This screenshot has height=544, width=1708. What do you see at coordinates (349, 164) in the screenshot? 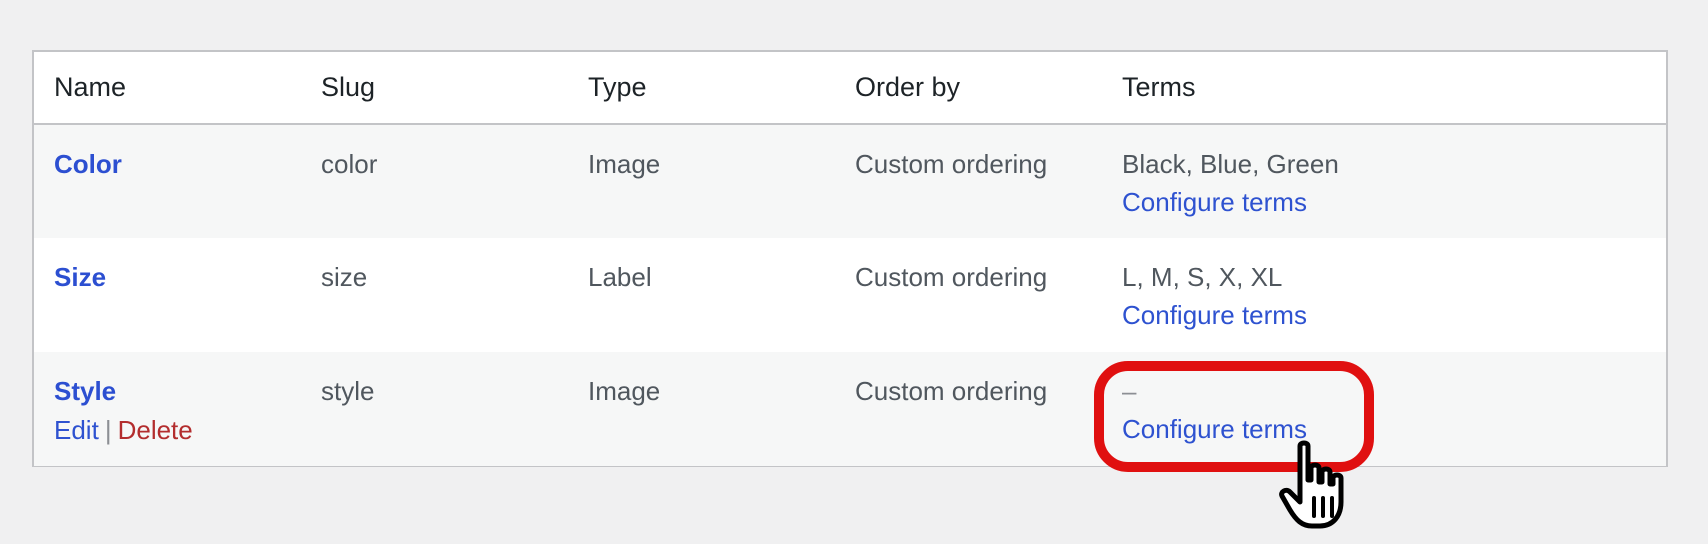
I see `cell-slug: color` at bounding box center [349, 164].